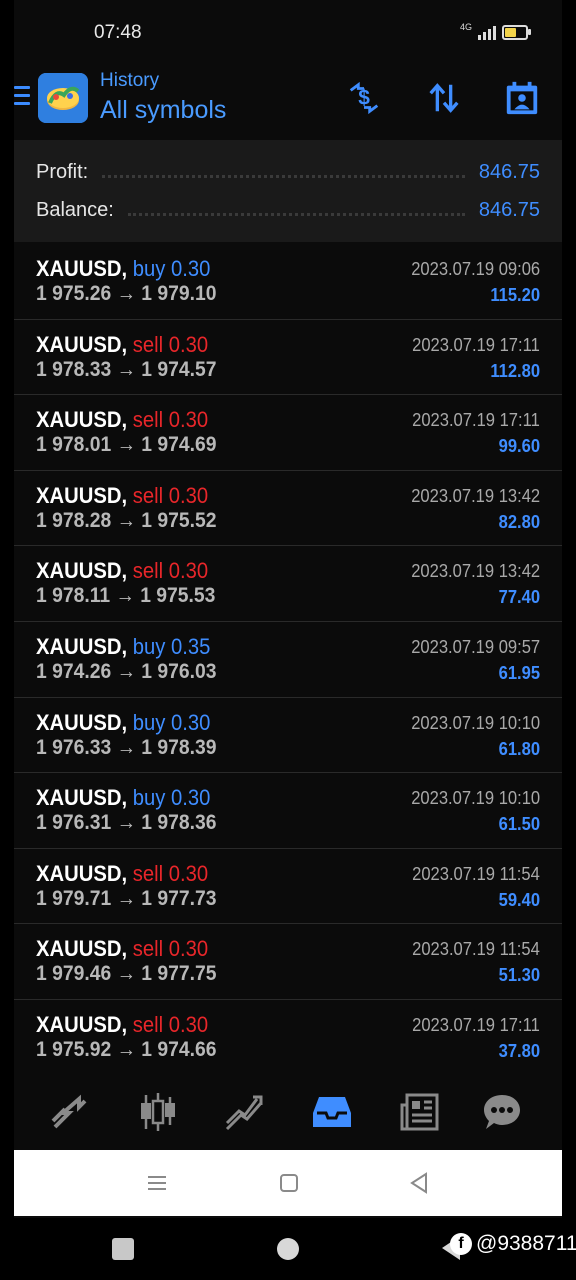  I want to click on tab-trade, so click(244, 1112).